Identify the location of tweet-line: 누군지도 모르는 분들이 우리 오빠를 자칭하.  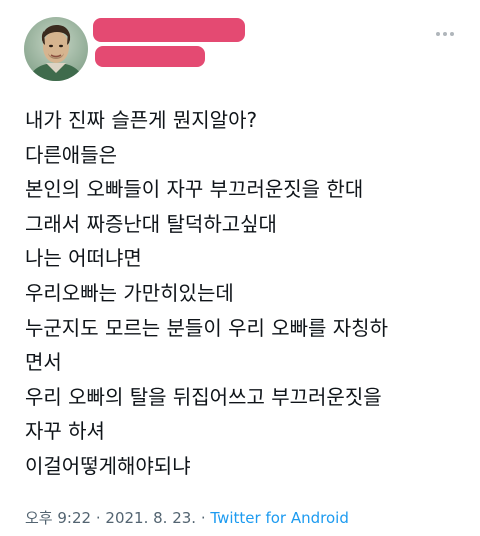
(206, 327).